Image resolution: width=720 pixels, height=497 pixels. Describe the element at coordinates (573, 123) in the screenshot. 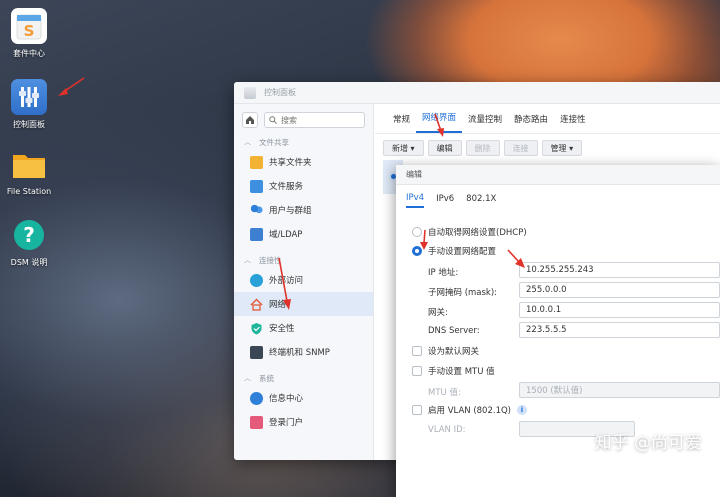

I see `tab-connectivity: 连接性` at that location.